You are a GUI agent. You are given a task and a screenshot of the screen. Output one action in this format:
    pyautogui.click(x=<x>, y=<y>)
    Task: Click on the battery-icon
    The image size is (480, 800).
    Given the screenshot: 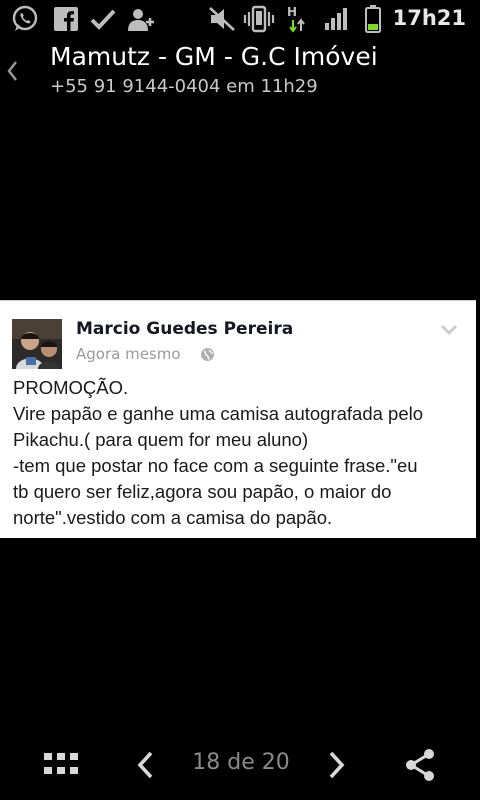 What is the action you would take?
    pyautogui.click(x=373, y=19)
    